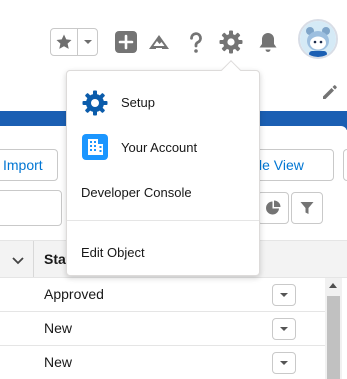  I want to click on add-icon, so click(126, 42).